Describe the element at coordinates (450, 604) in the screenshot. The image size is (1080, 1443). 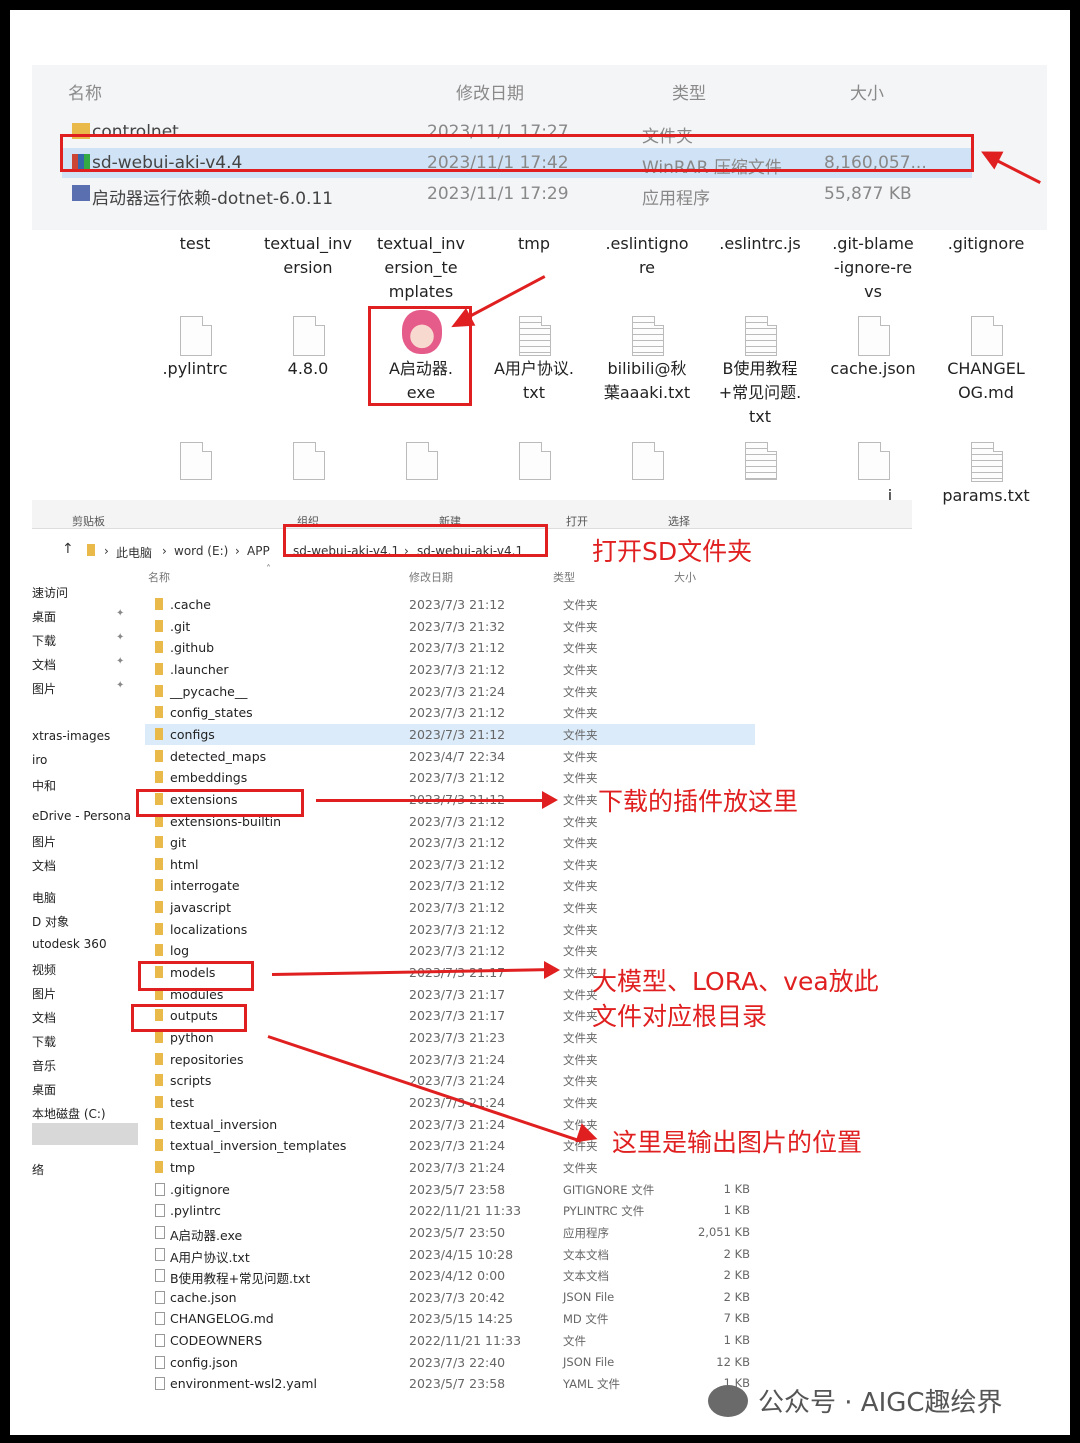
I see `file-row: .cache 2023/7/3 21:12 文件夹` at that location.